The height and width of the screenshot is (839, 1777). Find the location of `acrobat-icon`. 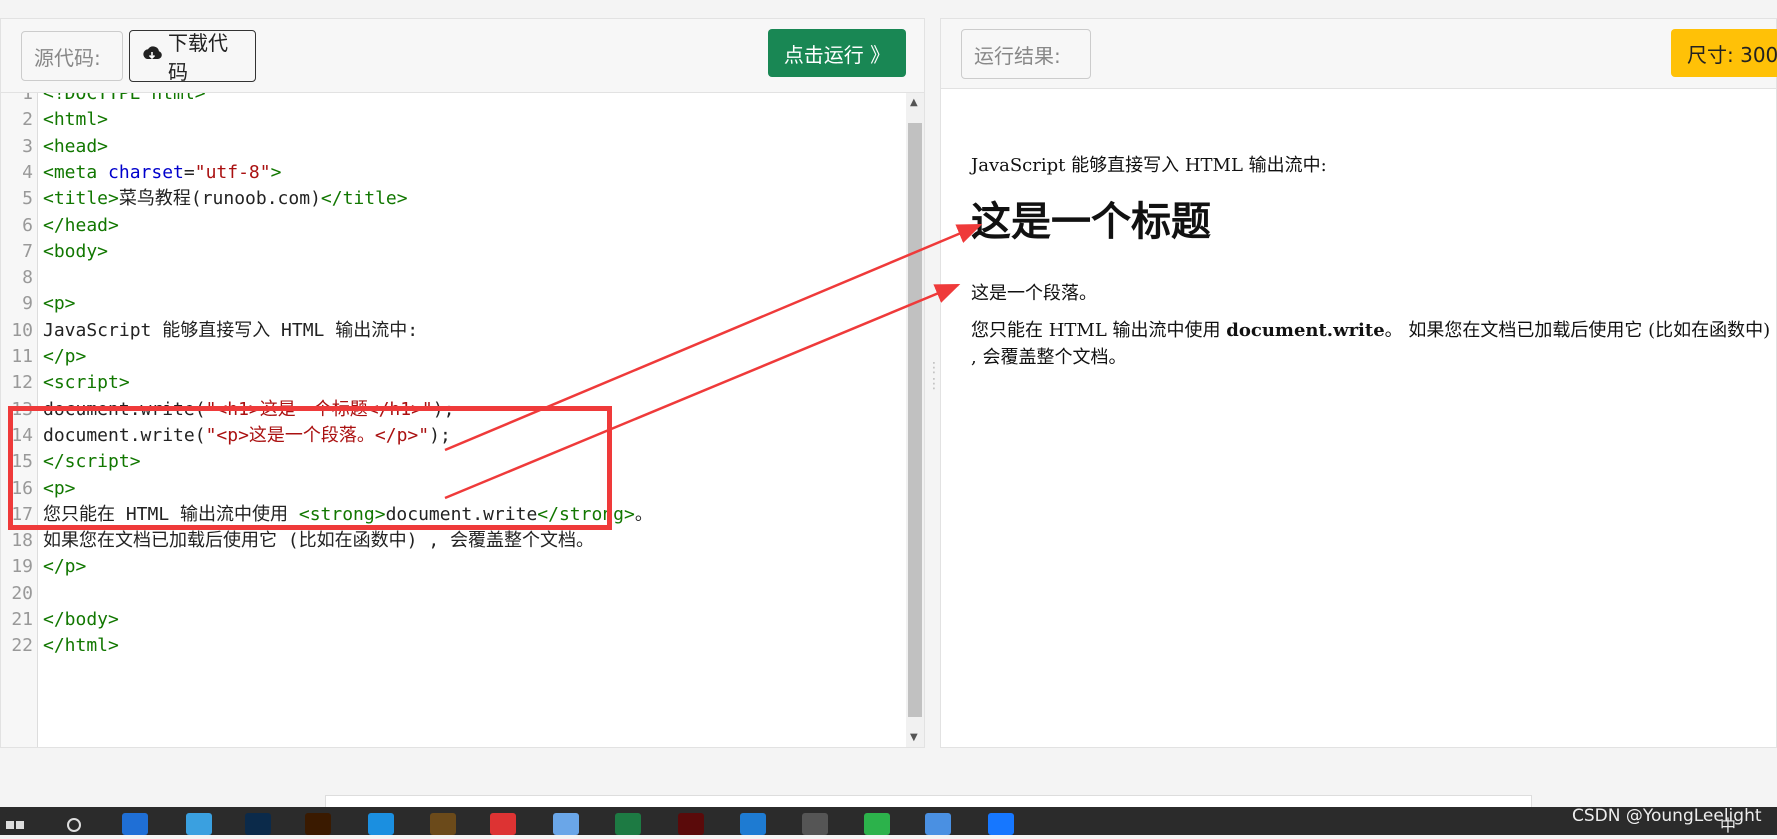

acrobat-icon is located at coordinates (691, 824).